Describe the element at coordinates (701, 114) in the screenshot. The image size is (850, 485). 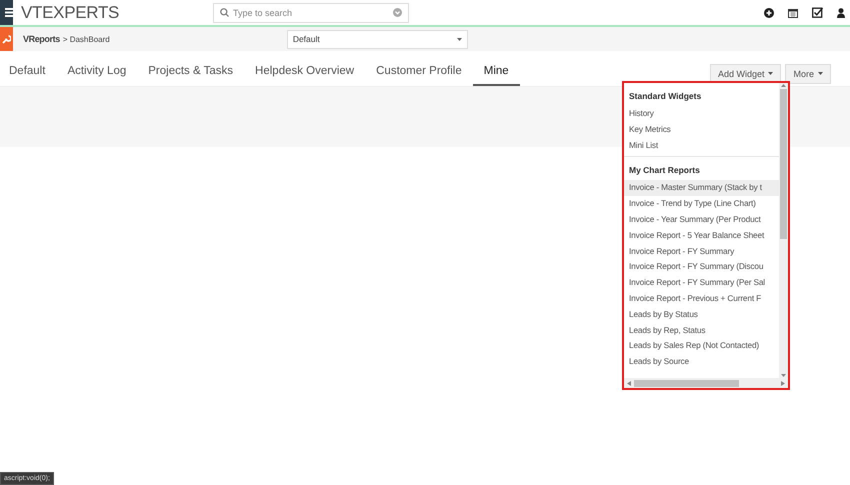
I see `widget-option: History` at that location.